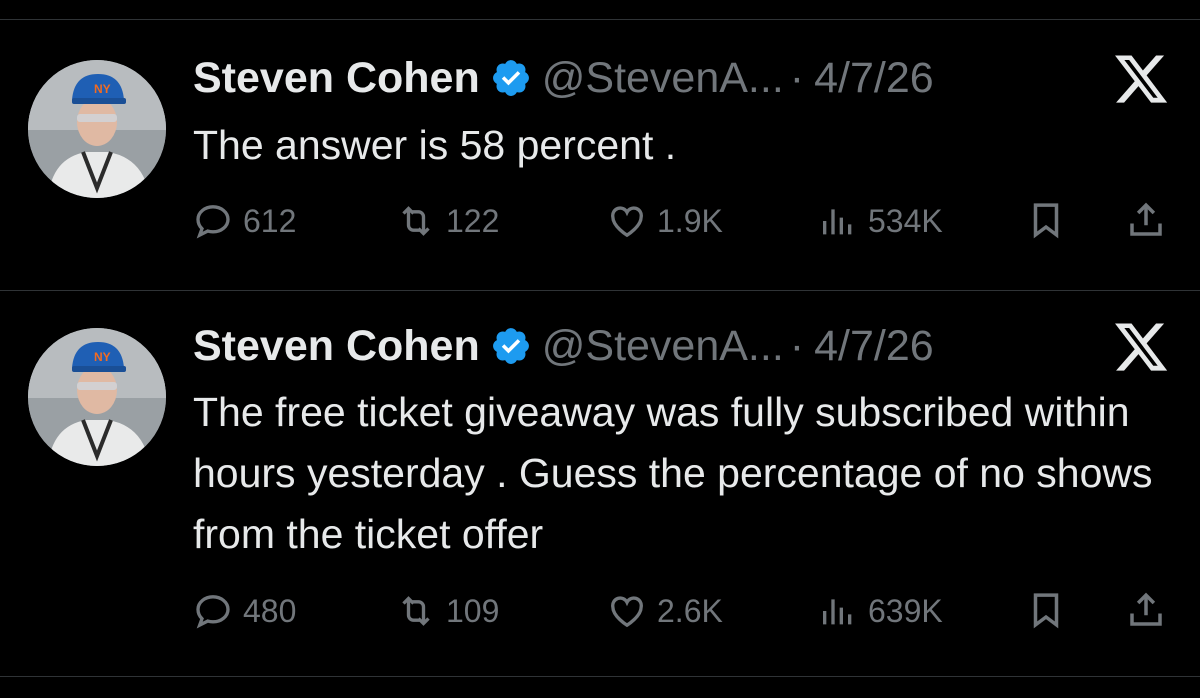 The height and width of the screenshot is (698, 1200). Describe the element at coordinates (435, 145) in the screenshot. I see `tweet-text: The answer is 58 percent .` at that location.